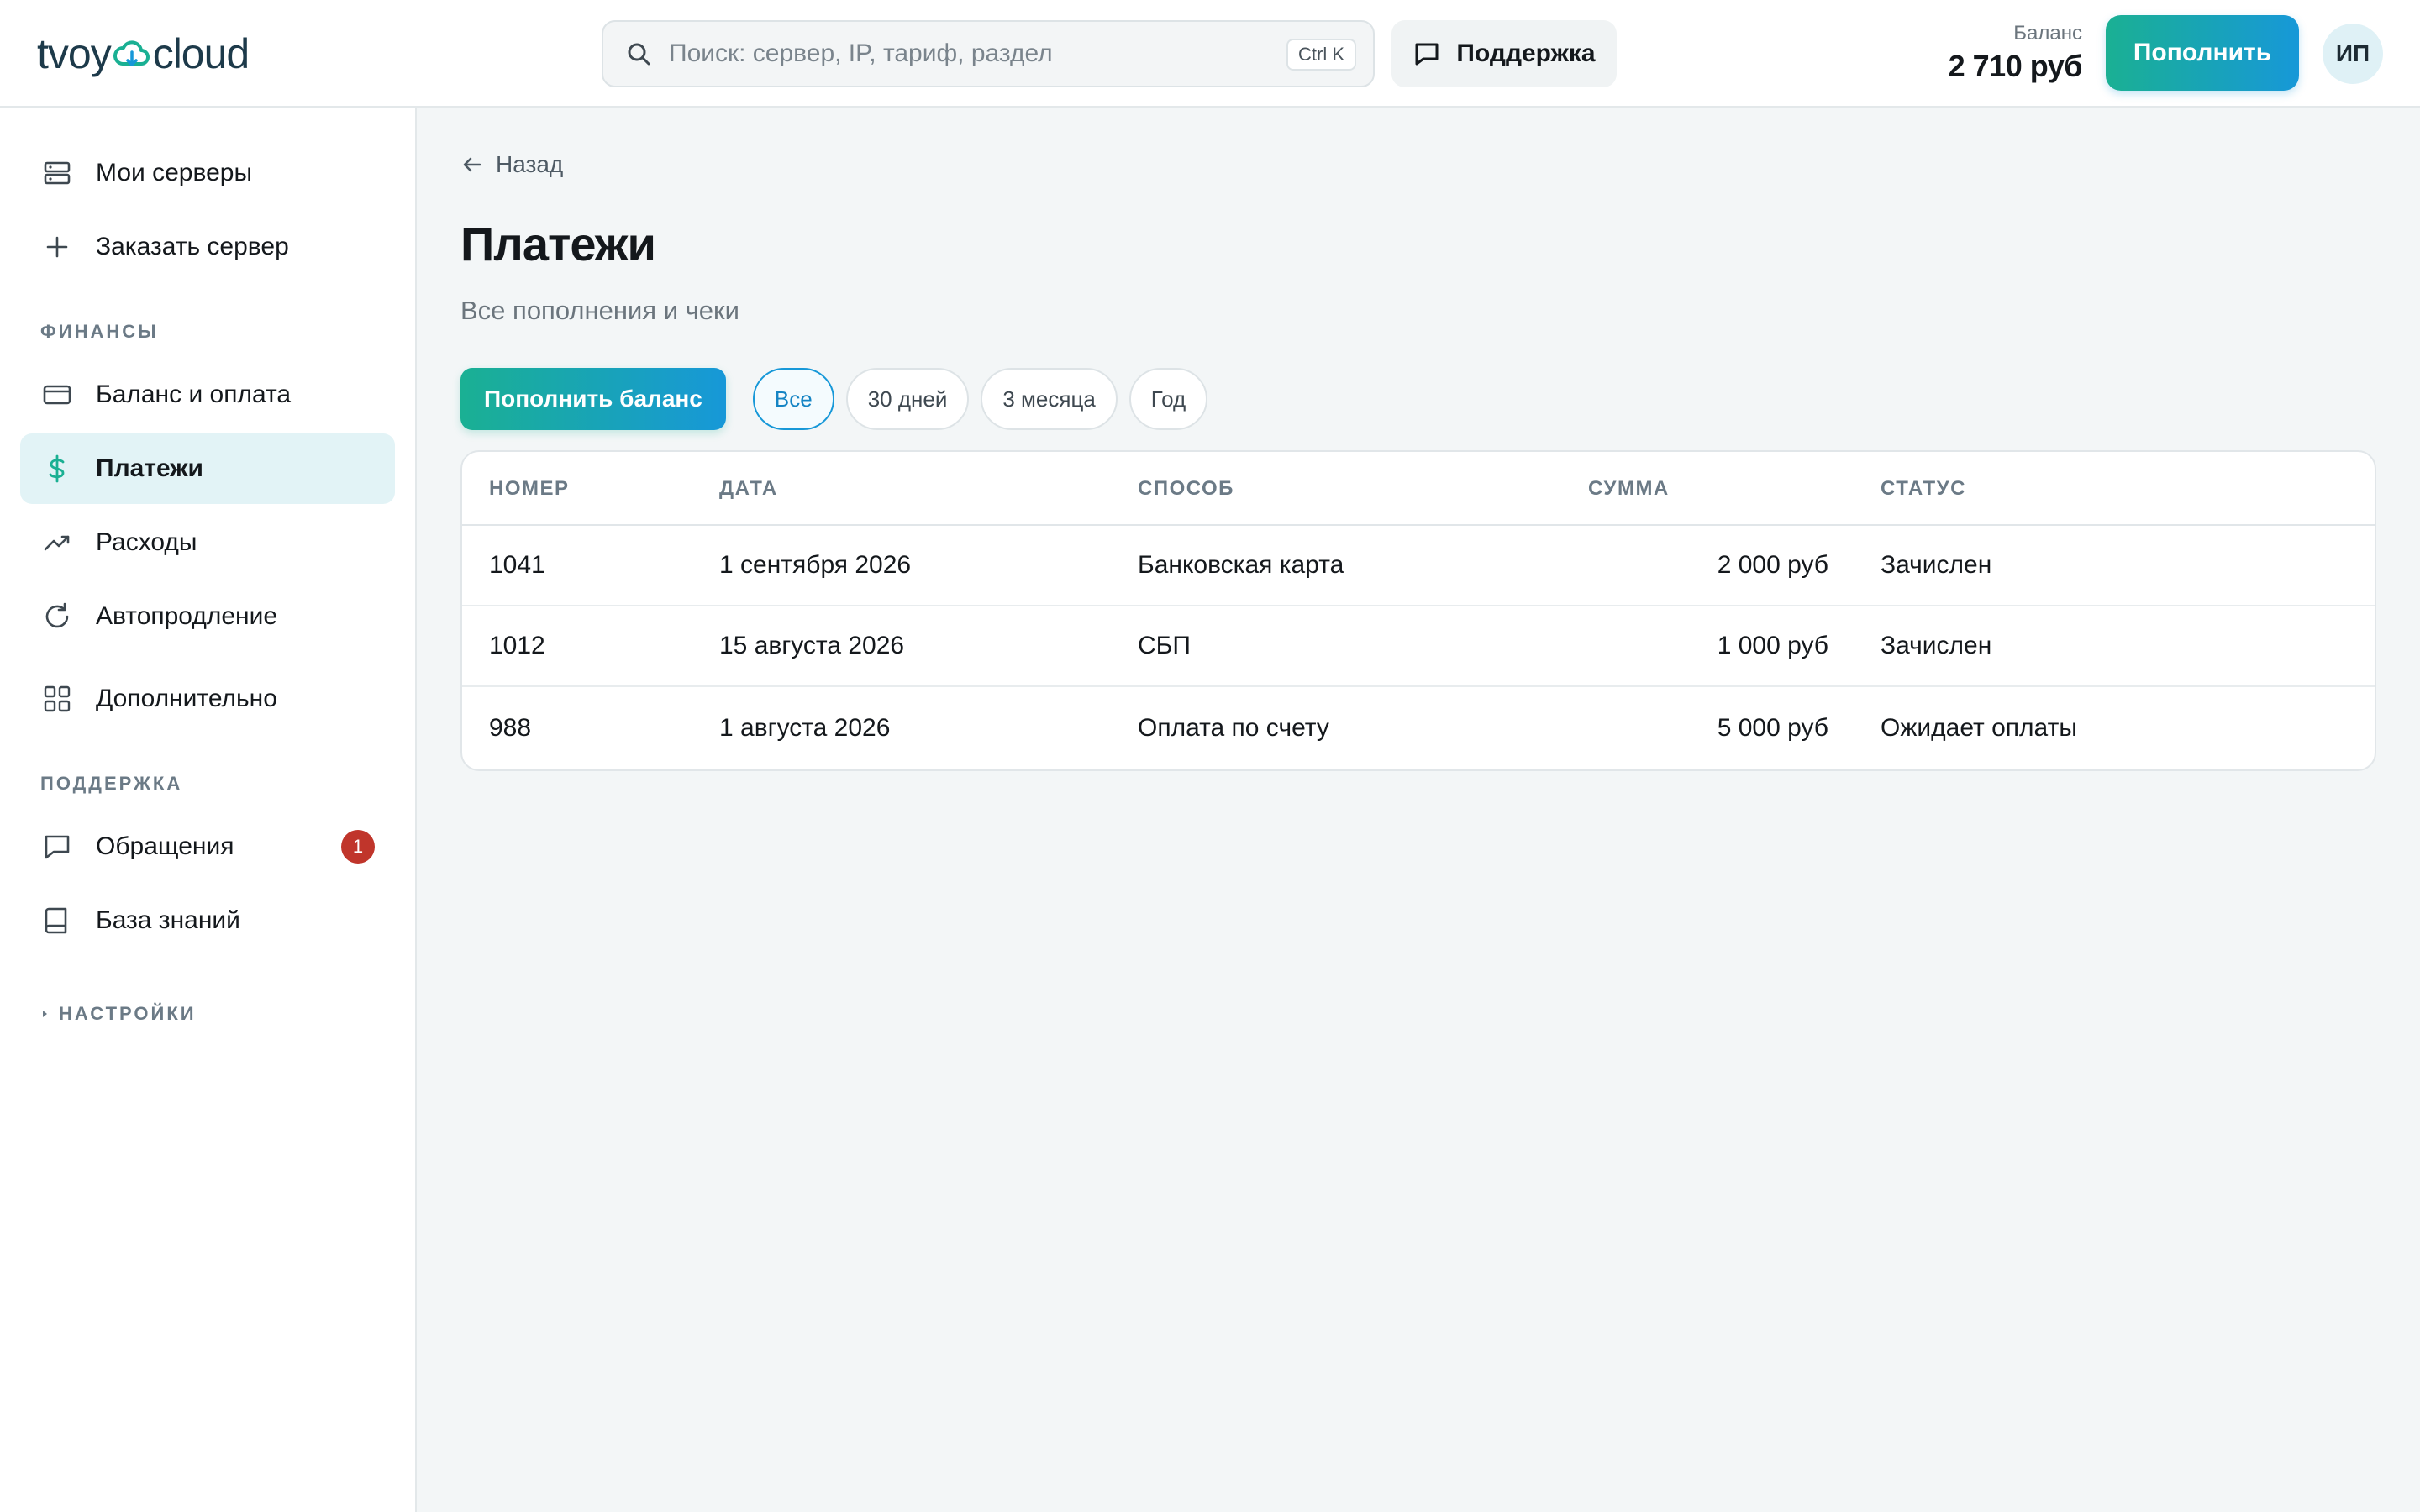 The image size is (2420, 1512). What do you see at coordinates (207, 542) in the screenshot?
I see `sidebar-item-expenses: Расходы` at bounding box center [207, 542].